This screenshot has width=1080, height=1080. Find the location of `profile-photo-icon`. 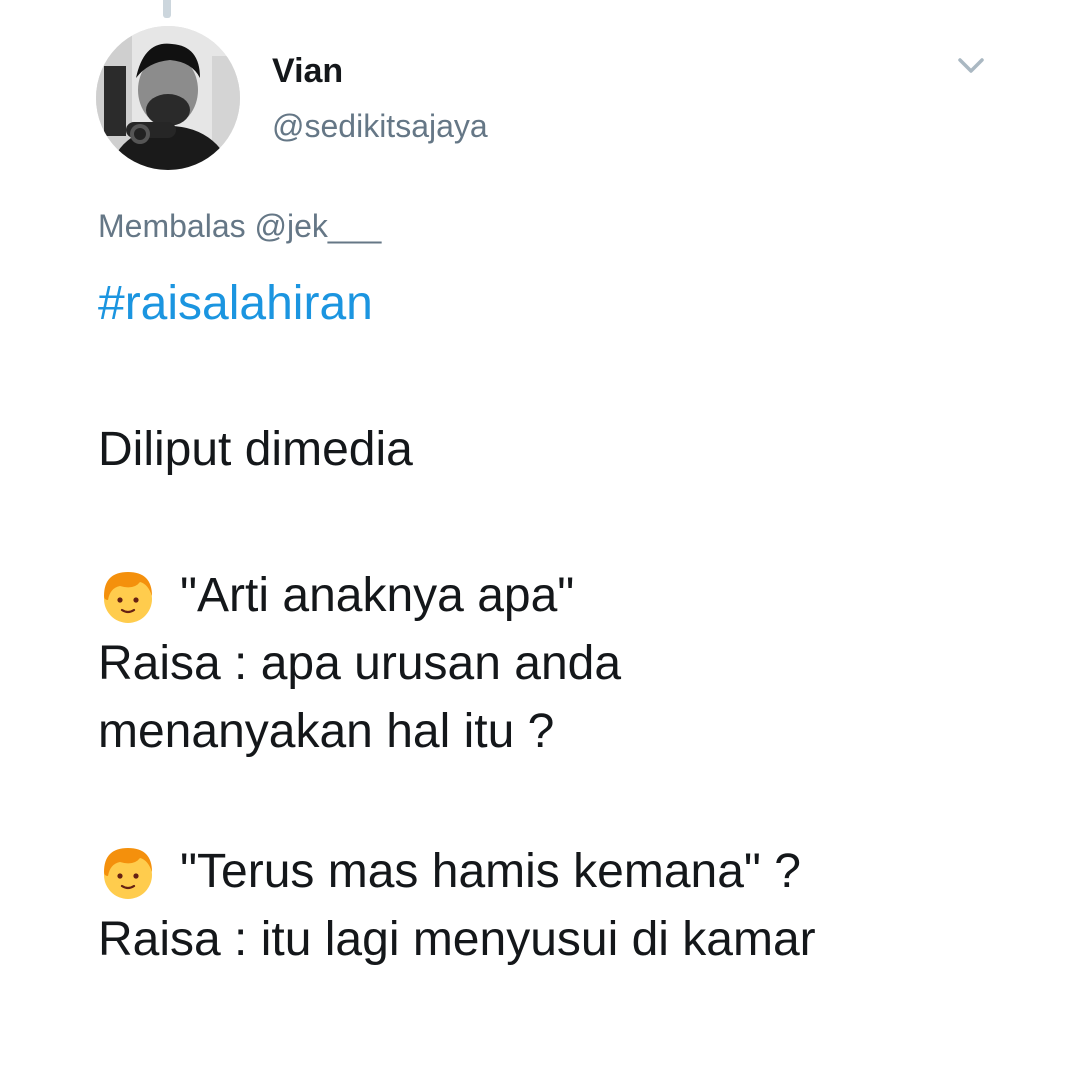

profile-photo-icon is located at coordinates (168, 98).